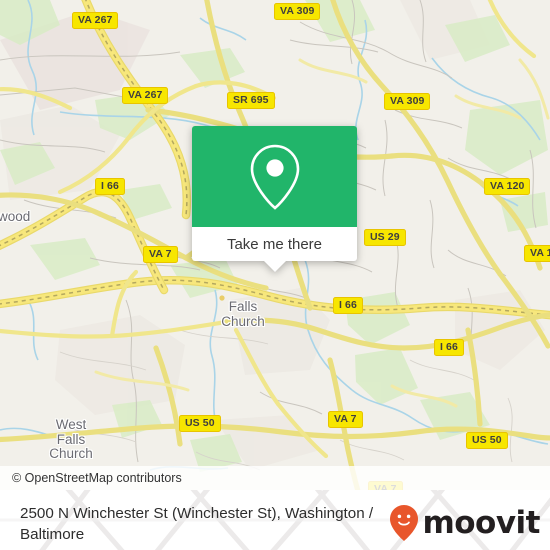 The image size is (550, 550). What do you see at coordinates (507, 186) in the screenshot?
I see `road-shield: VA 120` at bounding box center [507, 186].